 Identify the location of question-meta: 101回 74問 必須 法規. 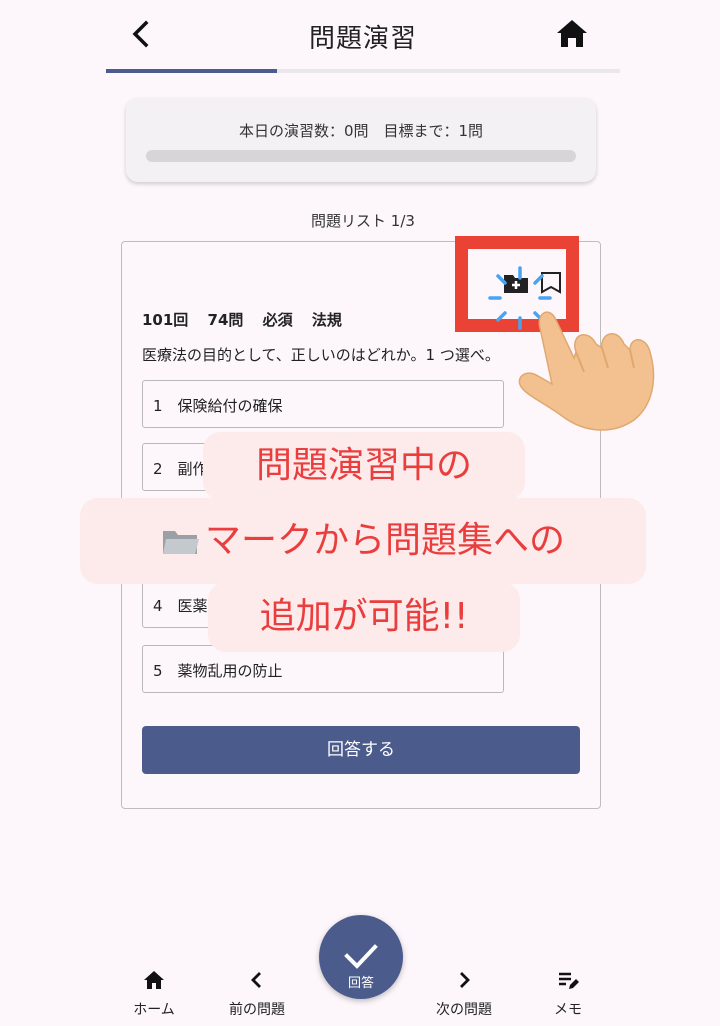
(242, 320).